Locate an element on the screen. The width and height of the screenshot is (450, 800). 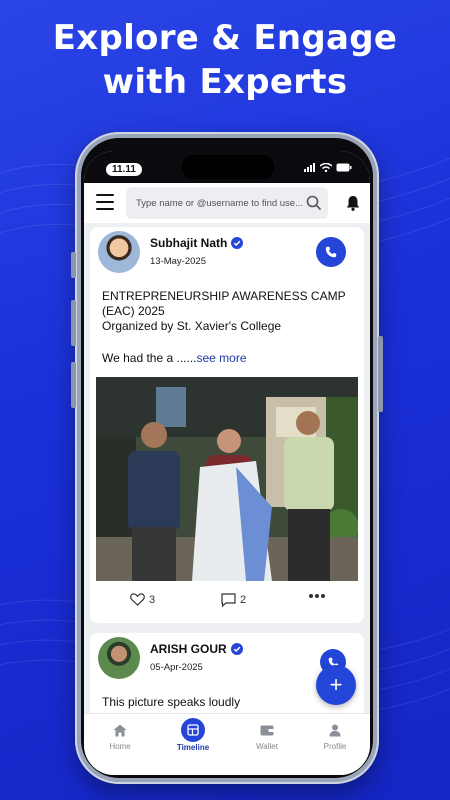
marketing-headline: Explore & Engage with Experts is located at coordinates (225, 60).